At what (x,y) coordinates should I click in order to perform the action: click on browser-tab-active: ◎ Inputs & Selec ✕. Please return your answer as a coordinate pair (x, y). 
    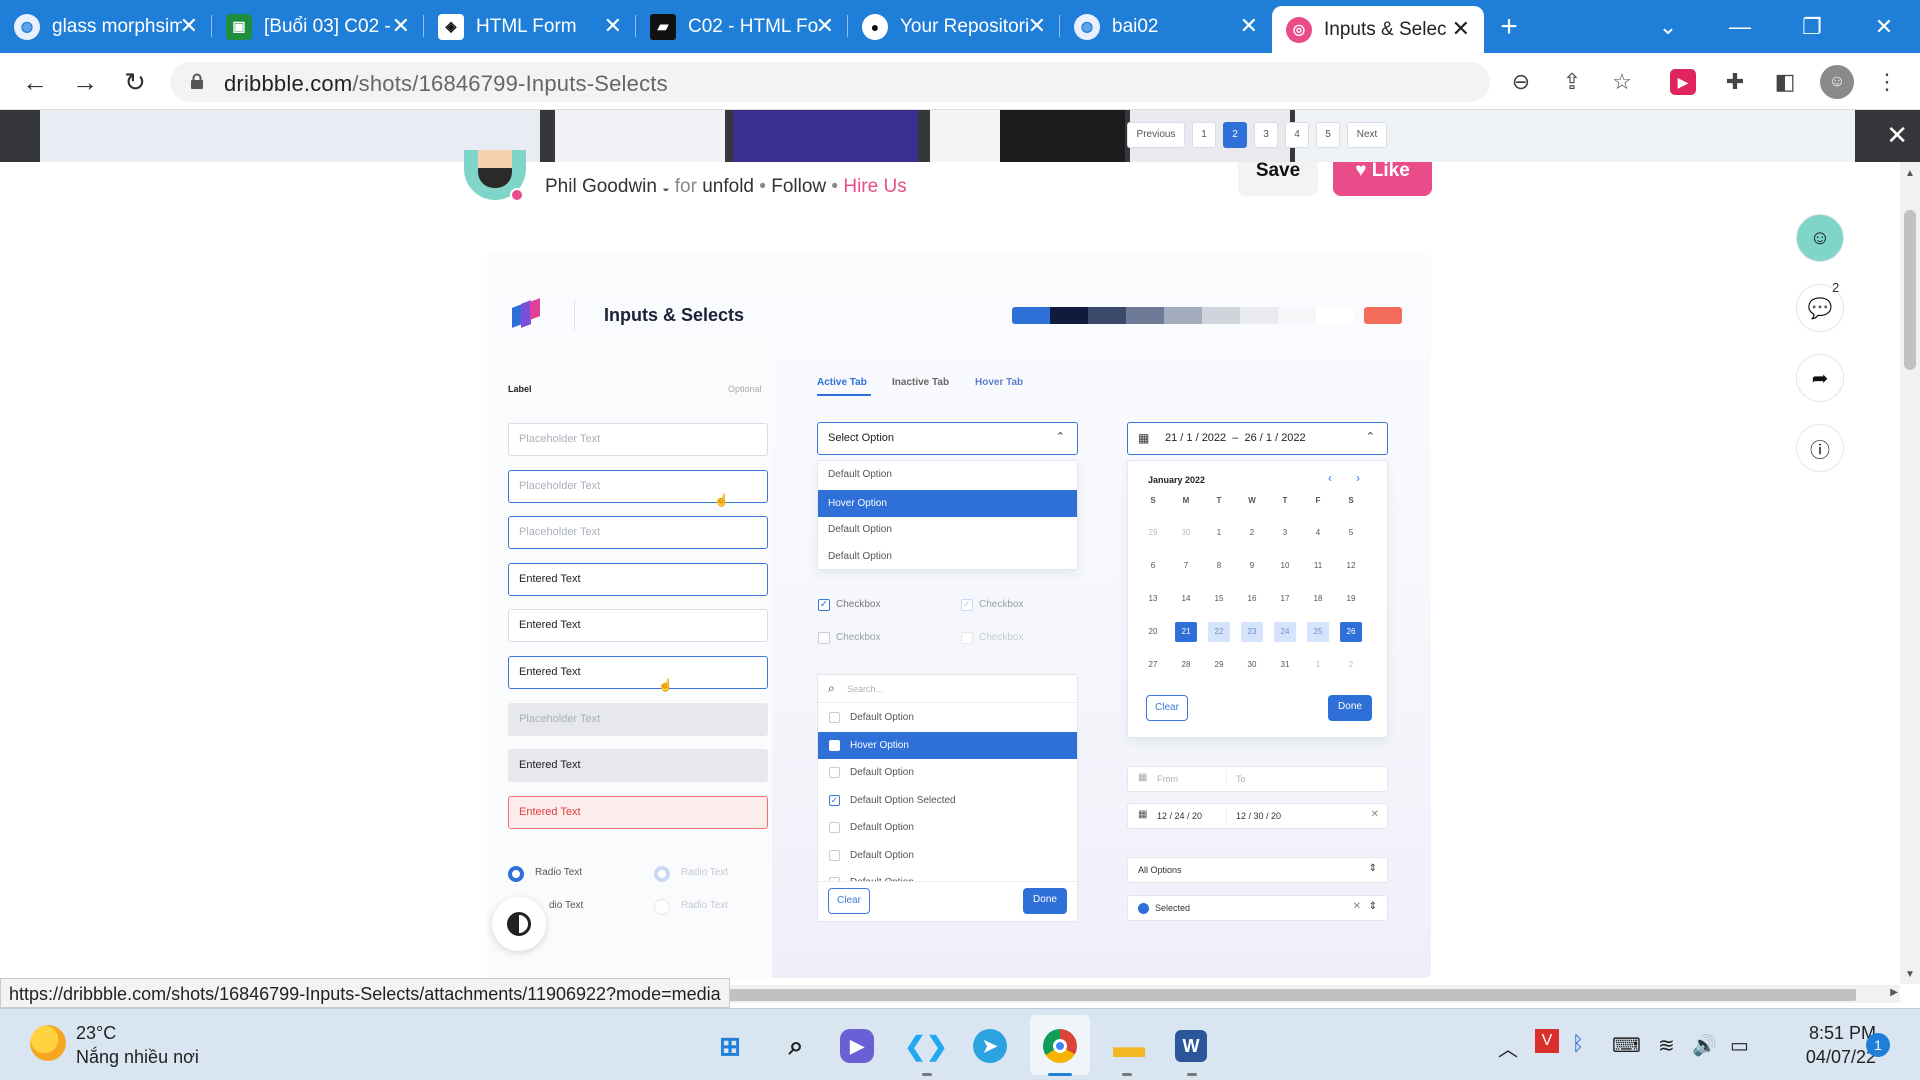
    Looking at the image, I should click on (1378, 29).